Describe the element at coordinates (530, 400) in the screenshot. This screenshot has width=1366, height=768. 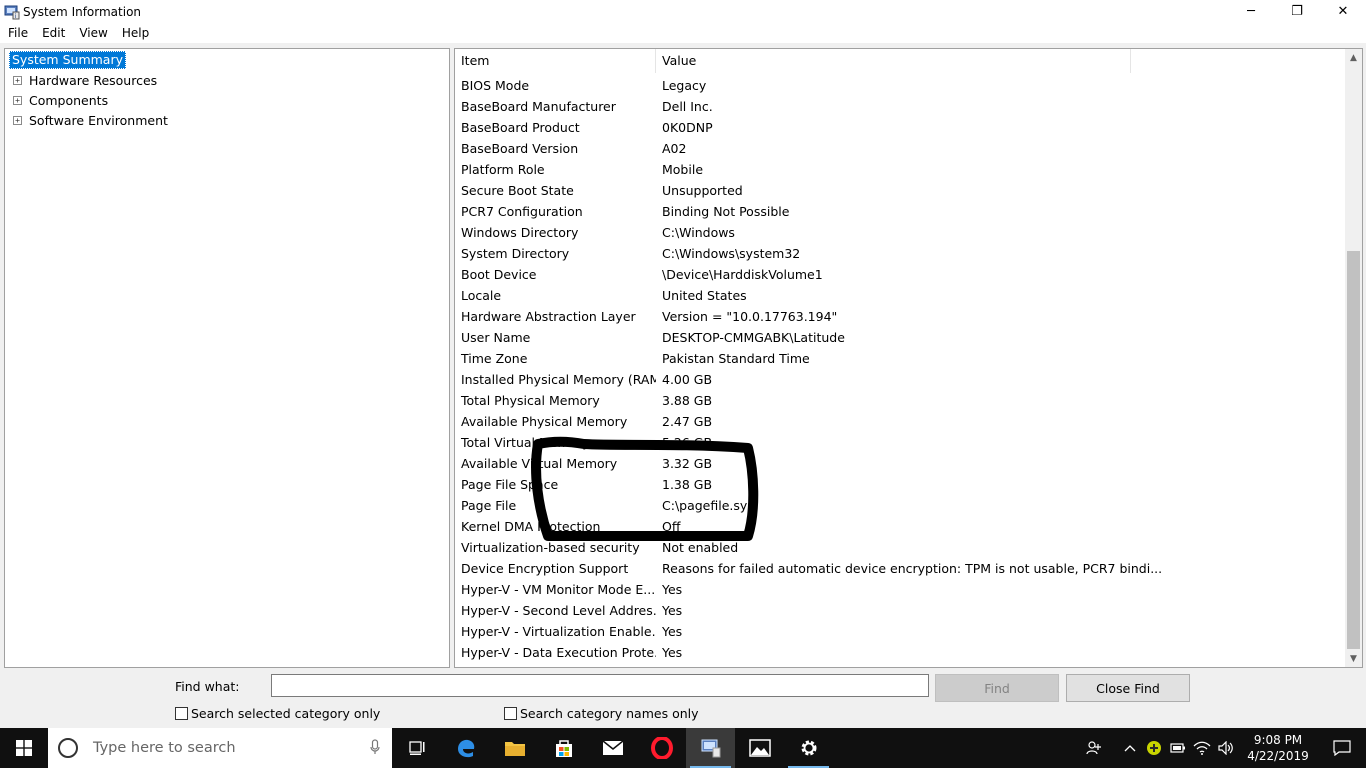
I see `row-item: Total Physical Memory` at that location.